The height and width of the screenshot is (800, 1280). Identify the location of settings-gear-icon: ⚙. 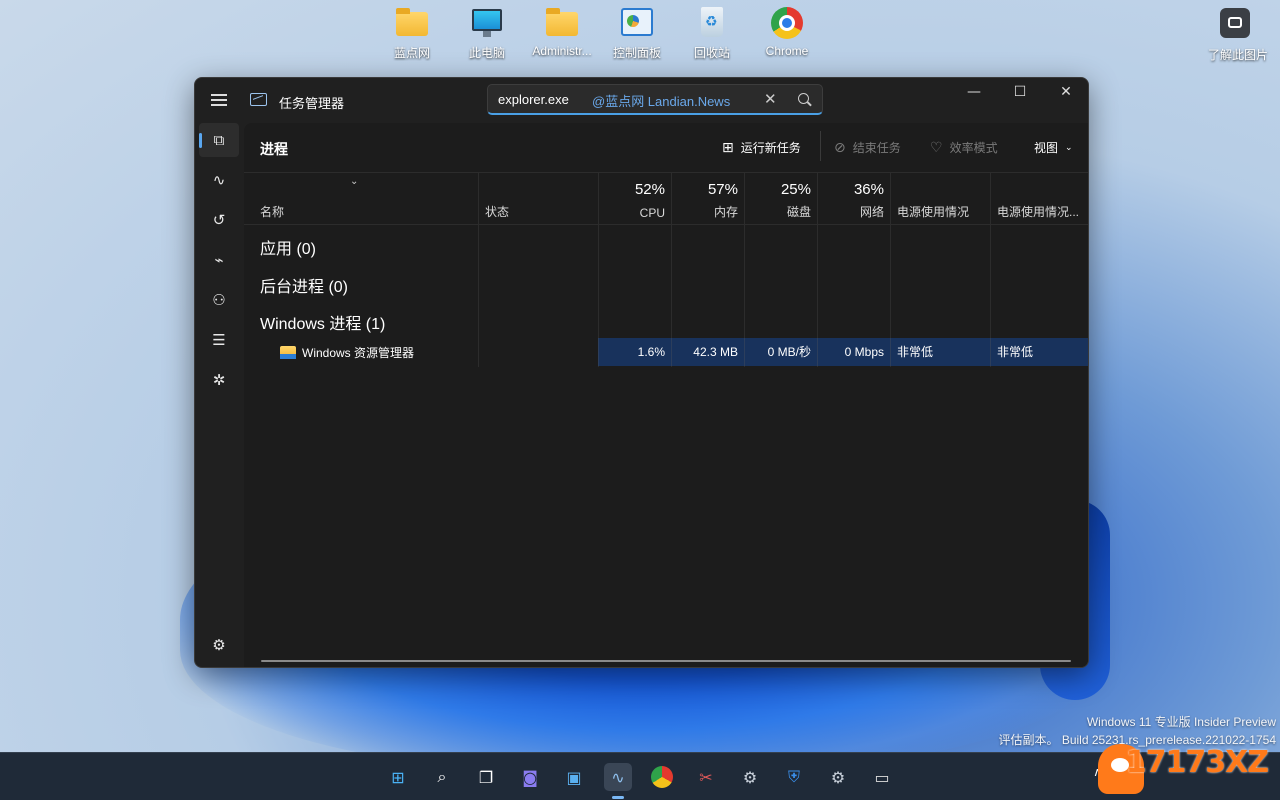
(838, 777).